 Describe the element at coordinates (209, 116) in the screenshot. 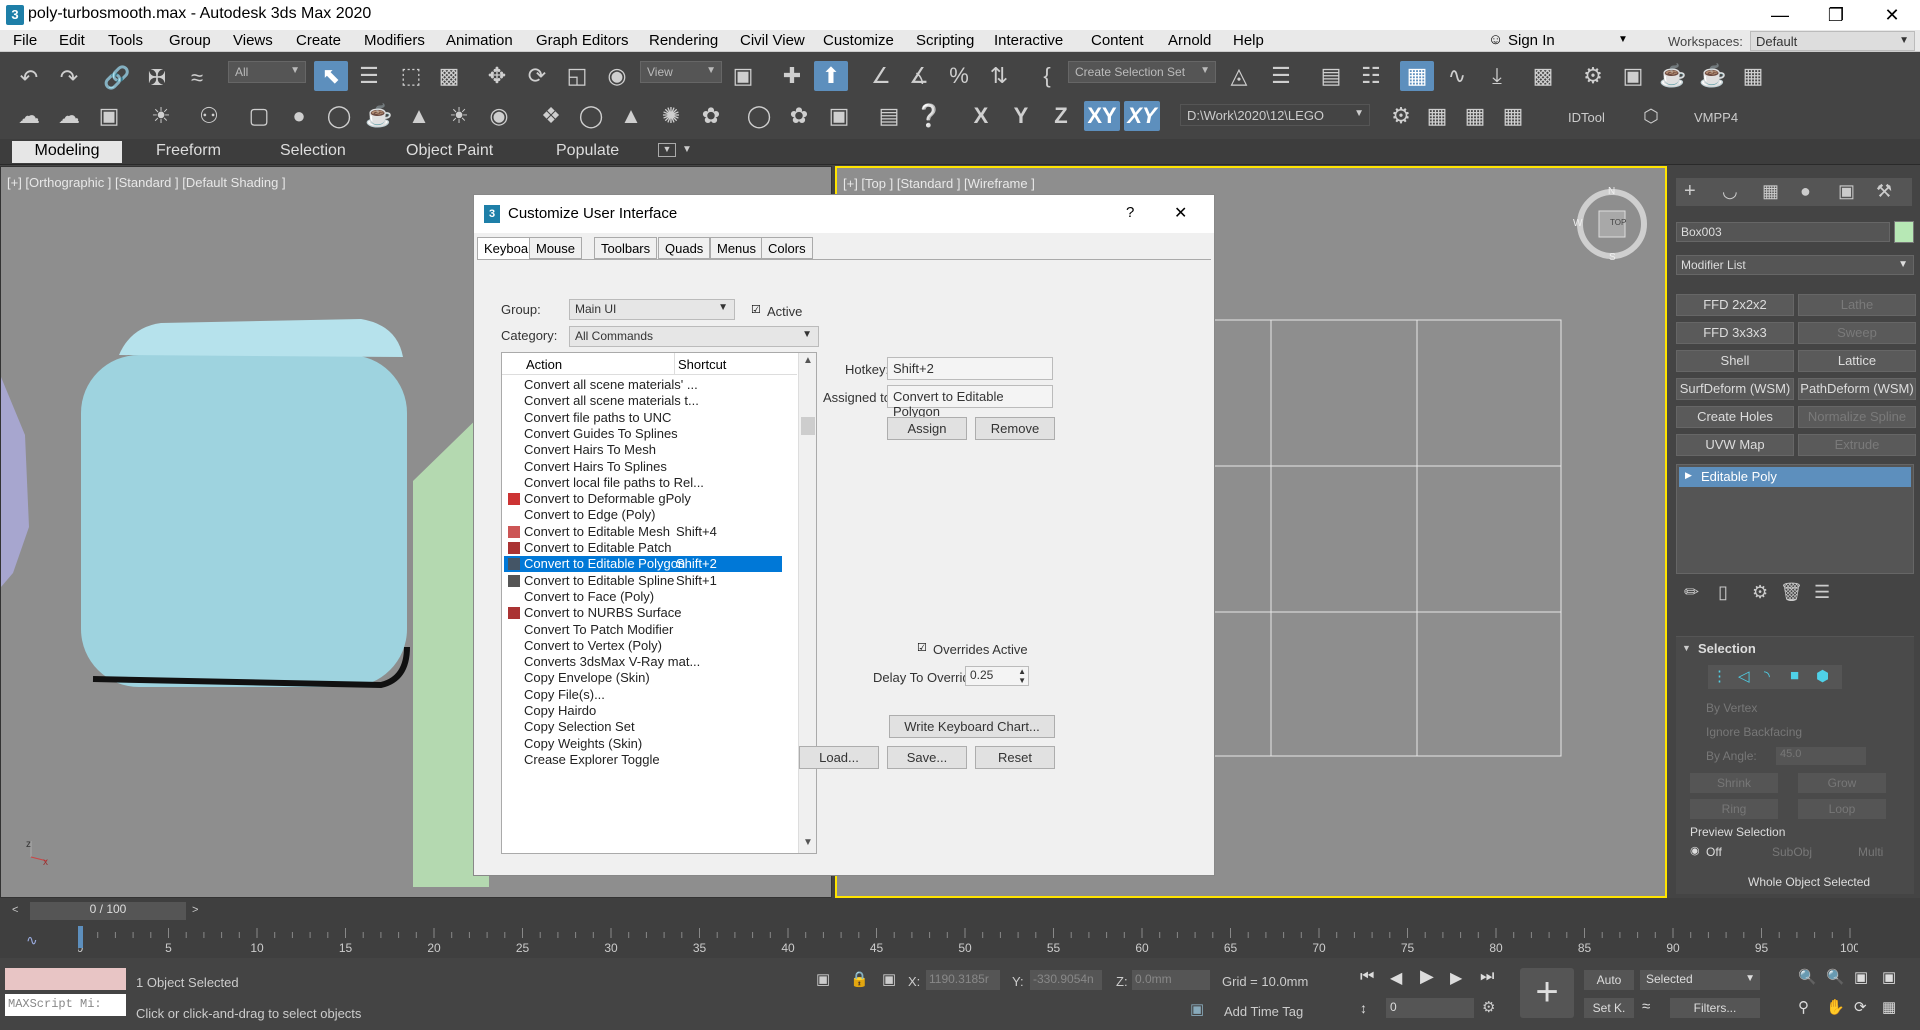

I see `camera-icon: ⚇` at that location.